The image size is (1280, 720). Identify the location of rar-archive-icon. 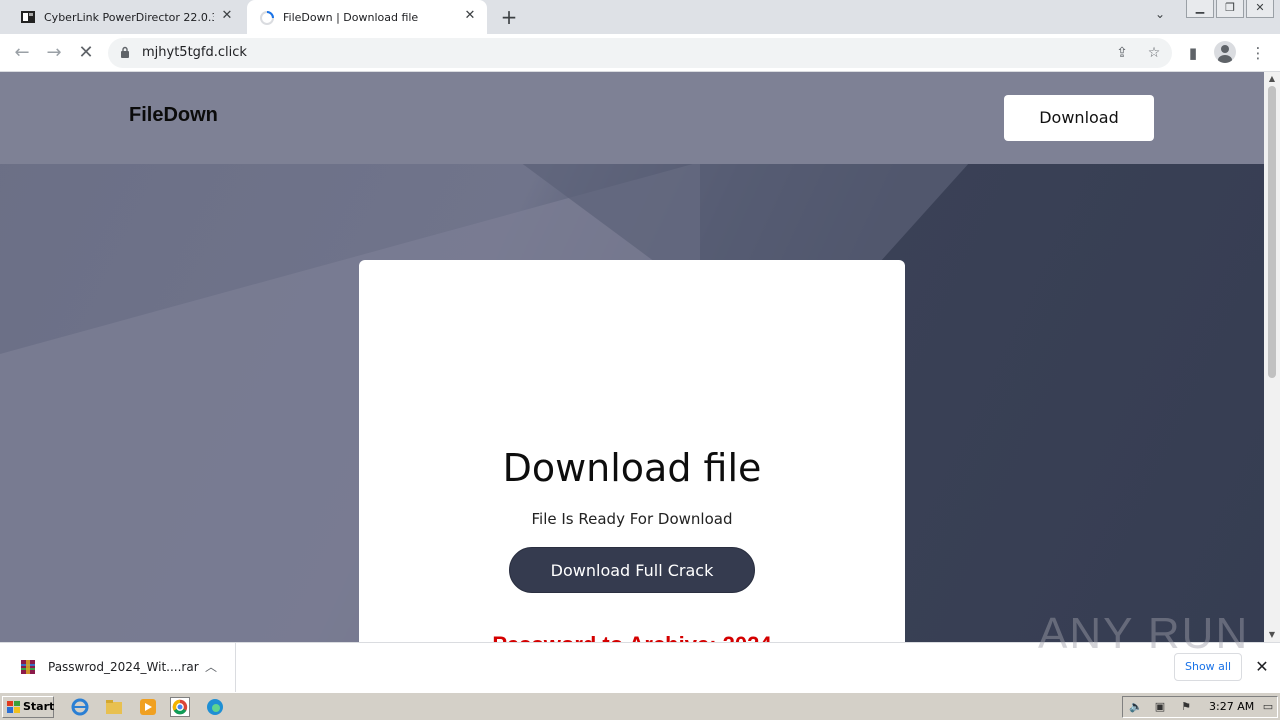
(28, 667).